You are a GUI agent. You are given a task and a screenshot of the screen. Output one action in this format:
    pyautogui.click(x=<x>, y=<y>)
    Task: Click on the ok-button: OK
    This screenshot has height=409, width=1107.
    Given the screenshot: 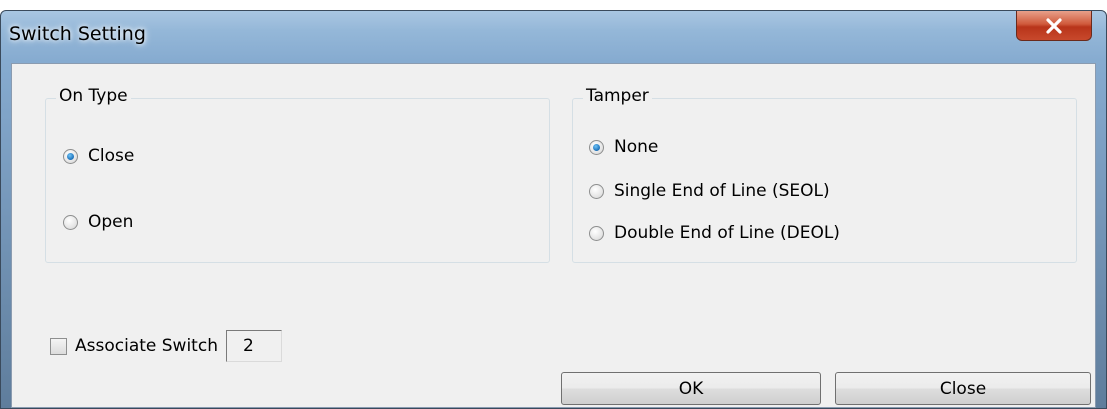 What is the action you would take?
    pyautogui.click(x=691, y=388)
    